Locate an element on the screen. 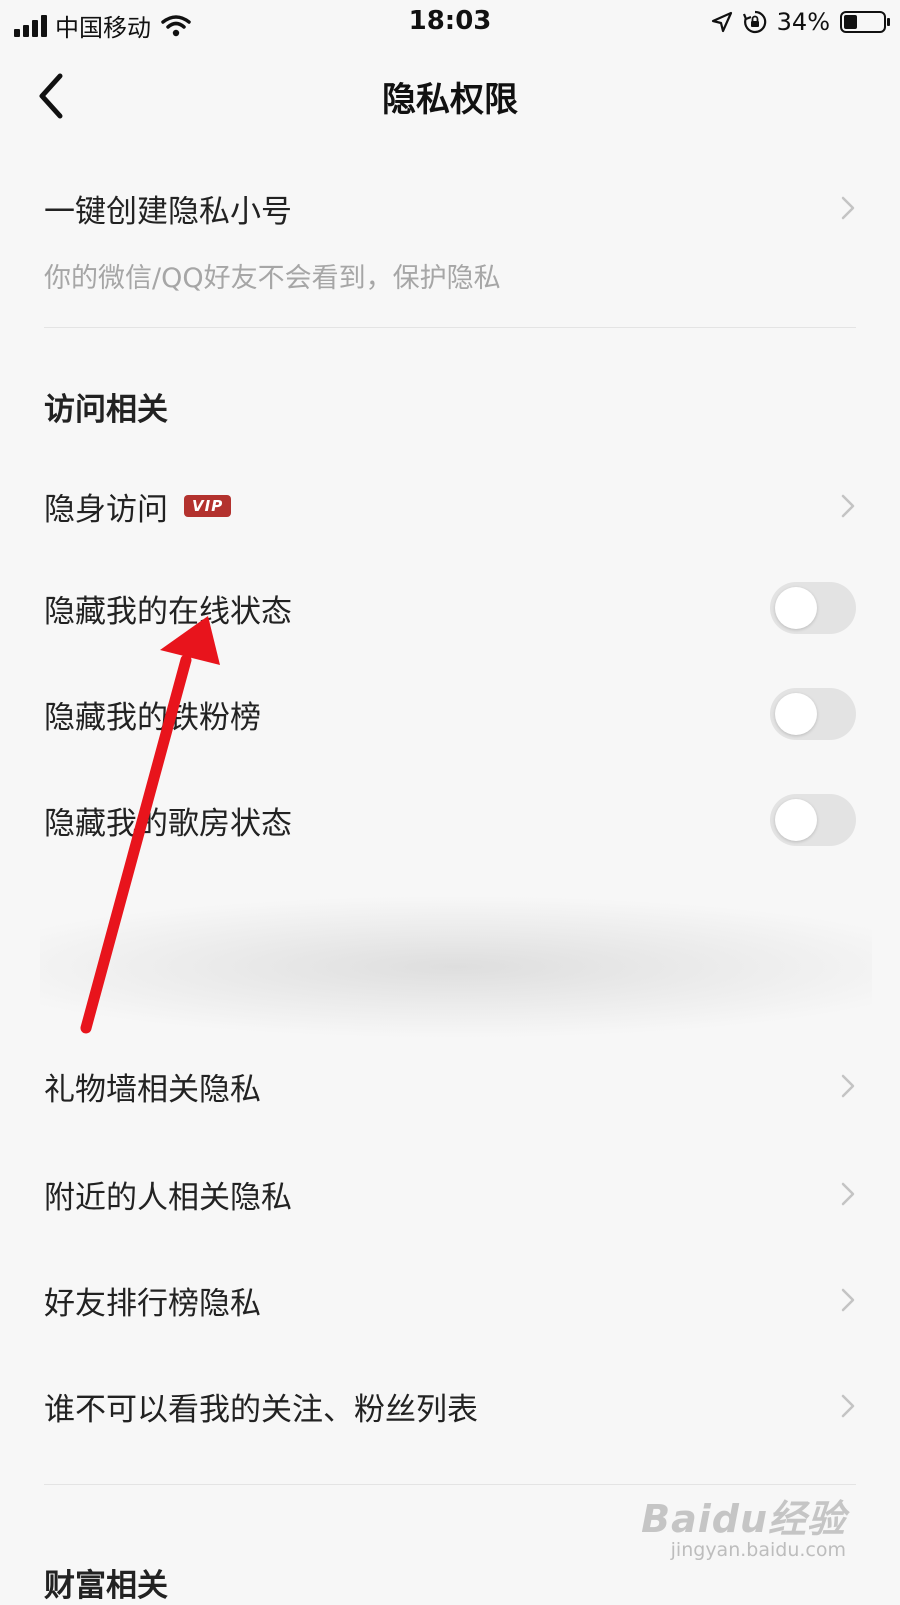 This screenshot has width=900, height=1605. hide-fan-ranking-row: 隐藏我的铁粉榜 is located at coordinates (450, 714).